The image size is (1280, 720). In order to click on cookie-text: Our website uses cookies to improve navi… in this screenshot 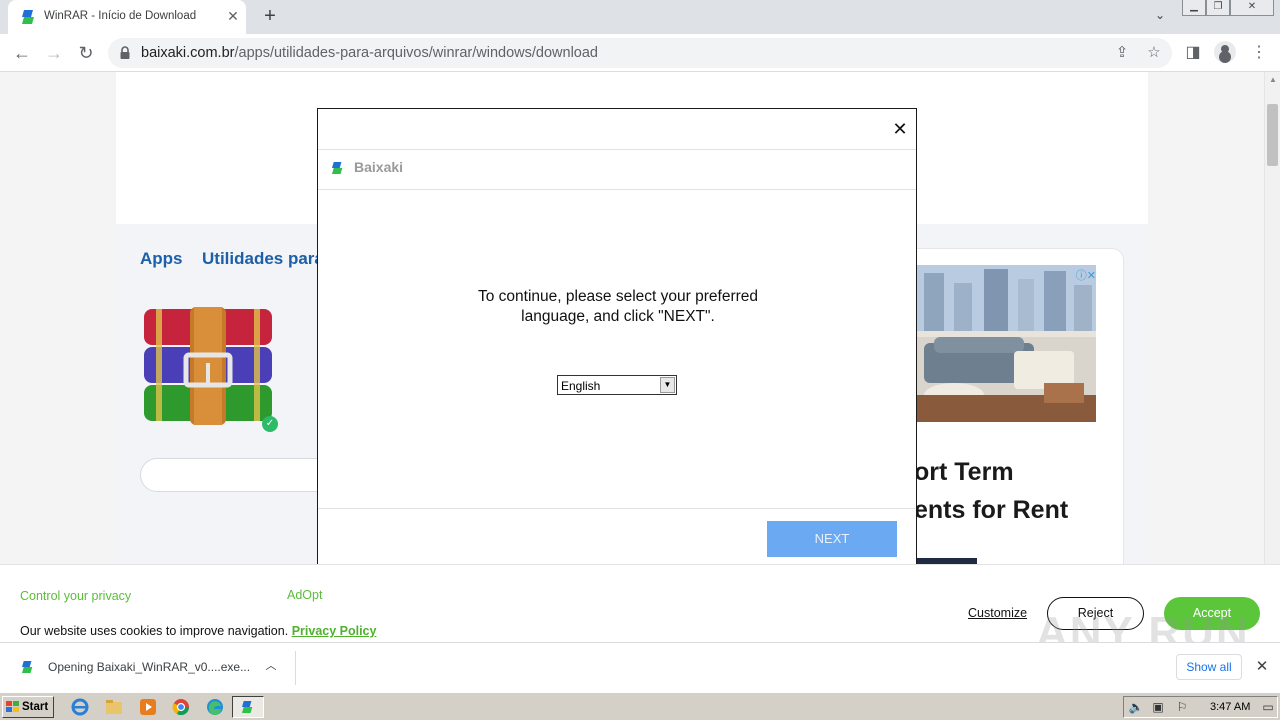, I will do `click(198, 631)`.